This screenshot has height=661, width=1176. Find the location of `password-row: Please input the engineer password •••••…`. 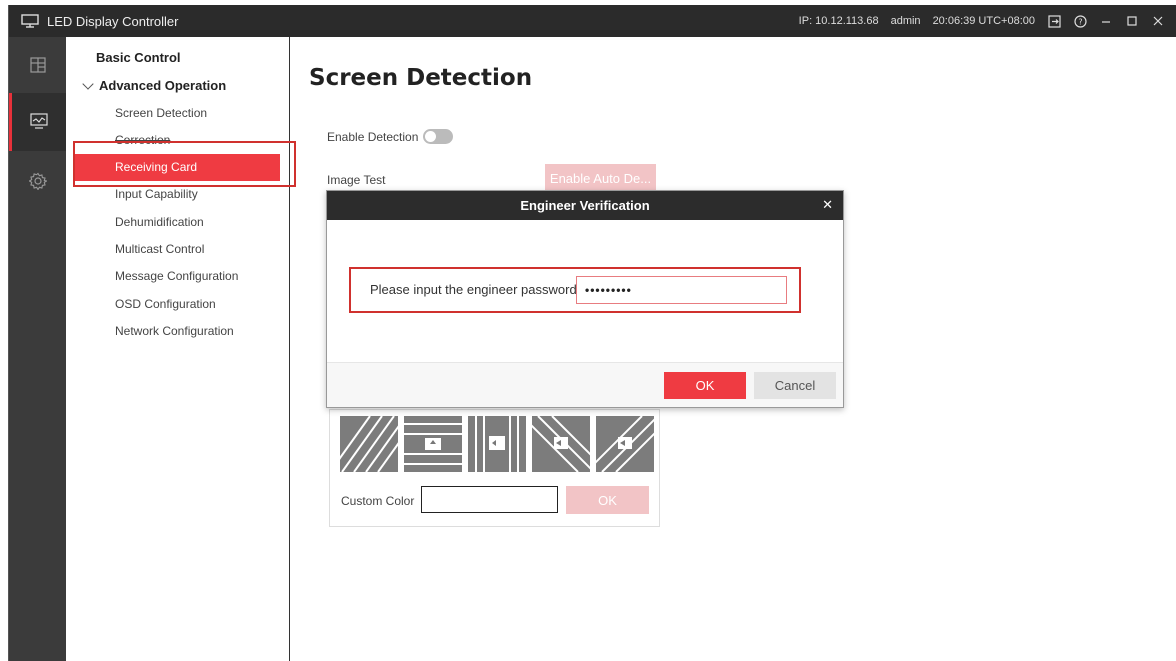

password-row: Please input the engineer password •••••… is located at coordinates (575, 290).